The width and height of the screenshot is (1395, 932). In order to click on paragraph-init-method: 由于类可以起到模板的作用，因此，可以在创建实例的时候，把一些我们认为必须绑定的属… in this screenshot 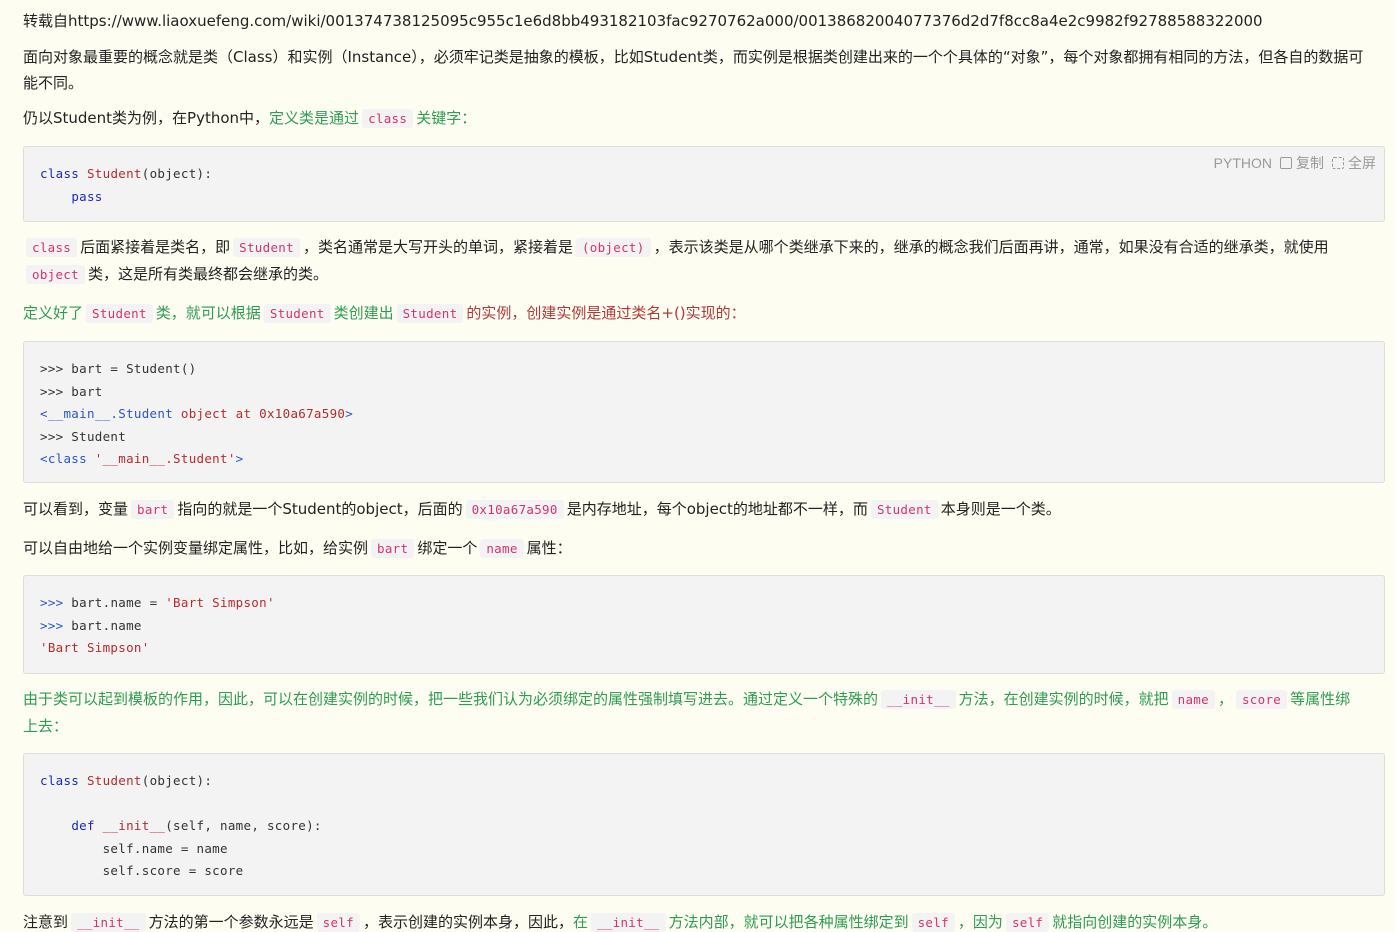, I will do `click(687, 712)`.